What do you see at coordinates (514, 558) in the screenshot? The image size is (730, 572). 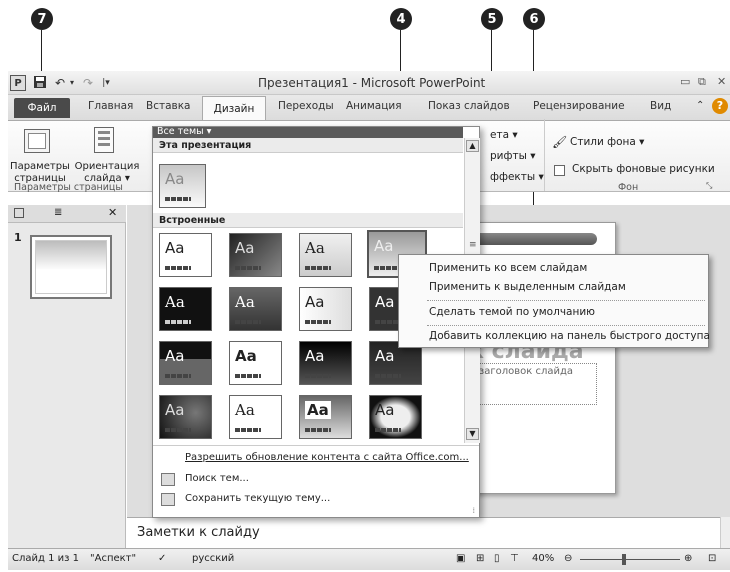 I see `slideshow-view-icon: ⊤` at bounding box center [514, 558].